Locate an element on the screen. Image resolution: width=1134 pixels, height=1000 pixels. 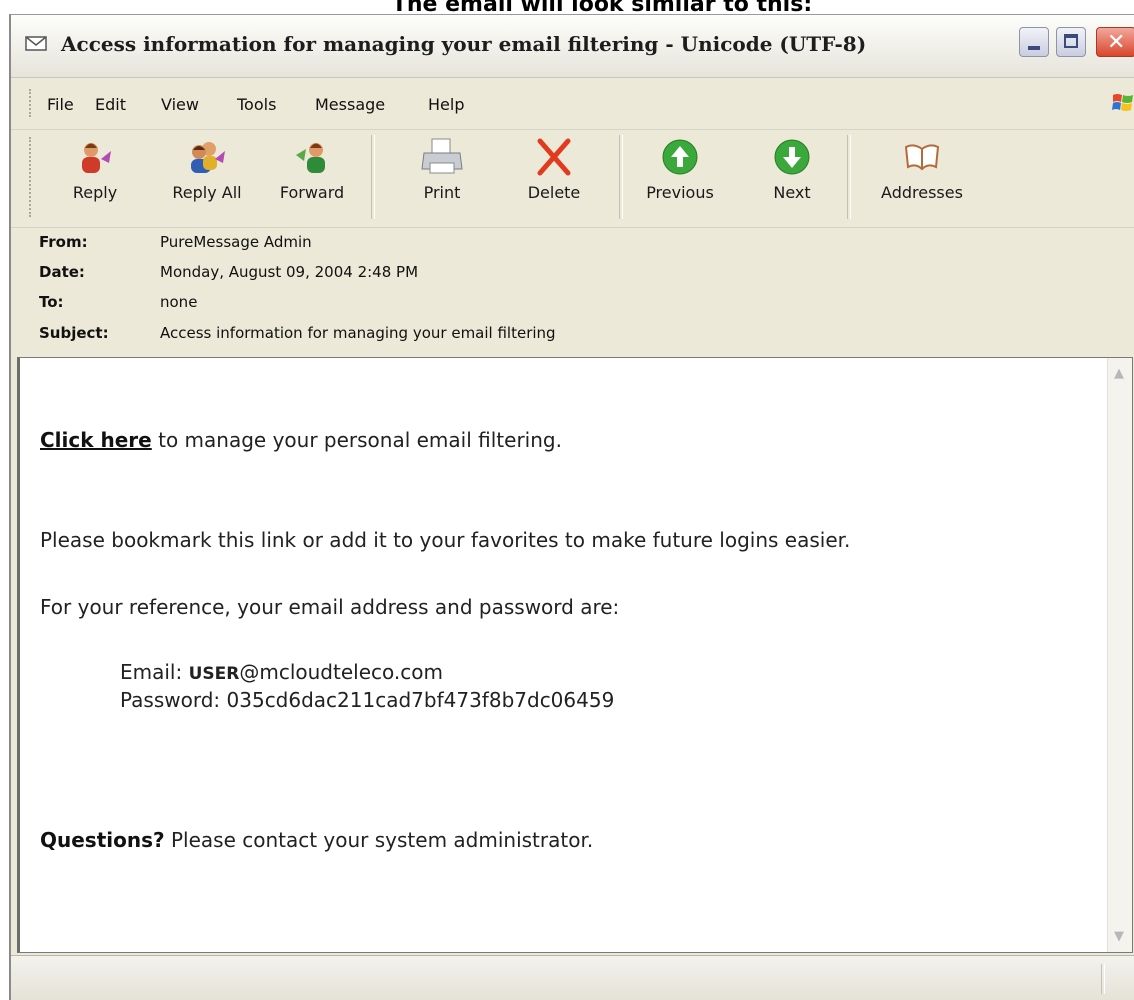
email-line: Email: USER@mcloudteleco.com is located at coordinates (281, 672).